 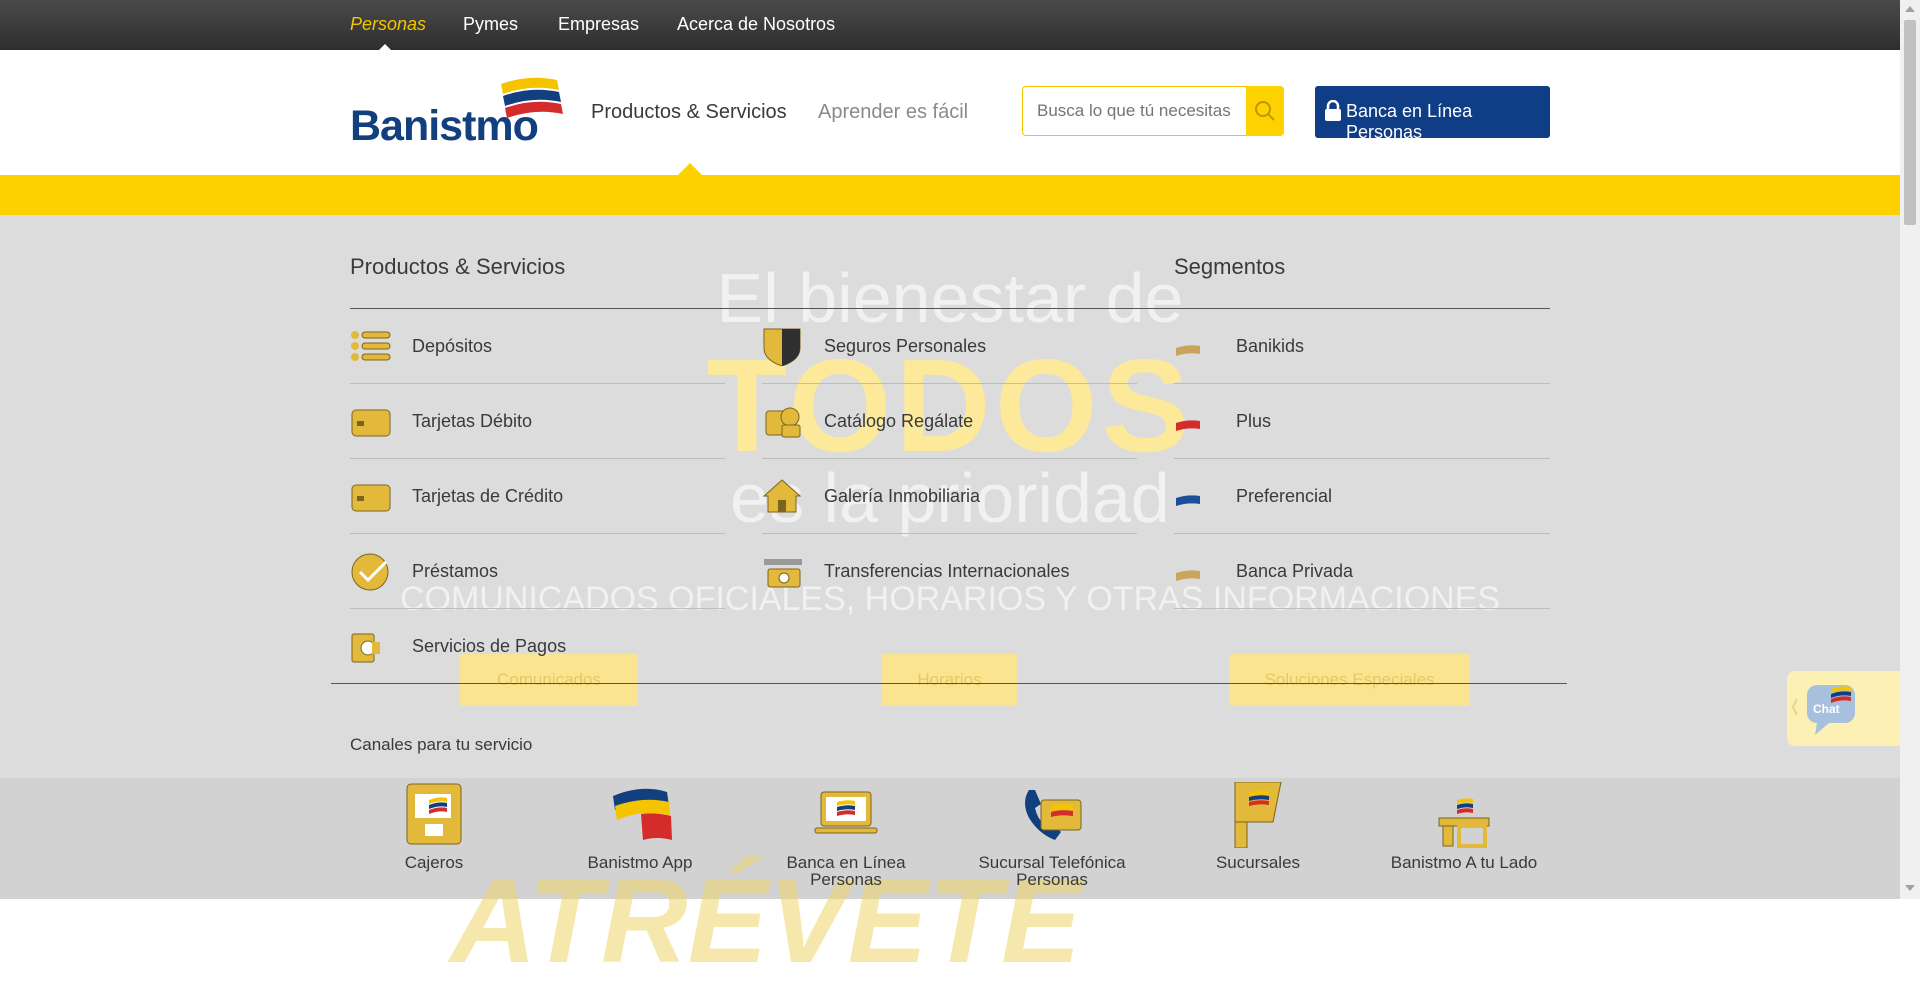 What do you see at coordinates (1349, 680) in the screenshot?
I see `soluciones-especiales-button: Soluciones Especiales` at bounding box center [1349, 680].